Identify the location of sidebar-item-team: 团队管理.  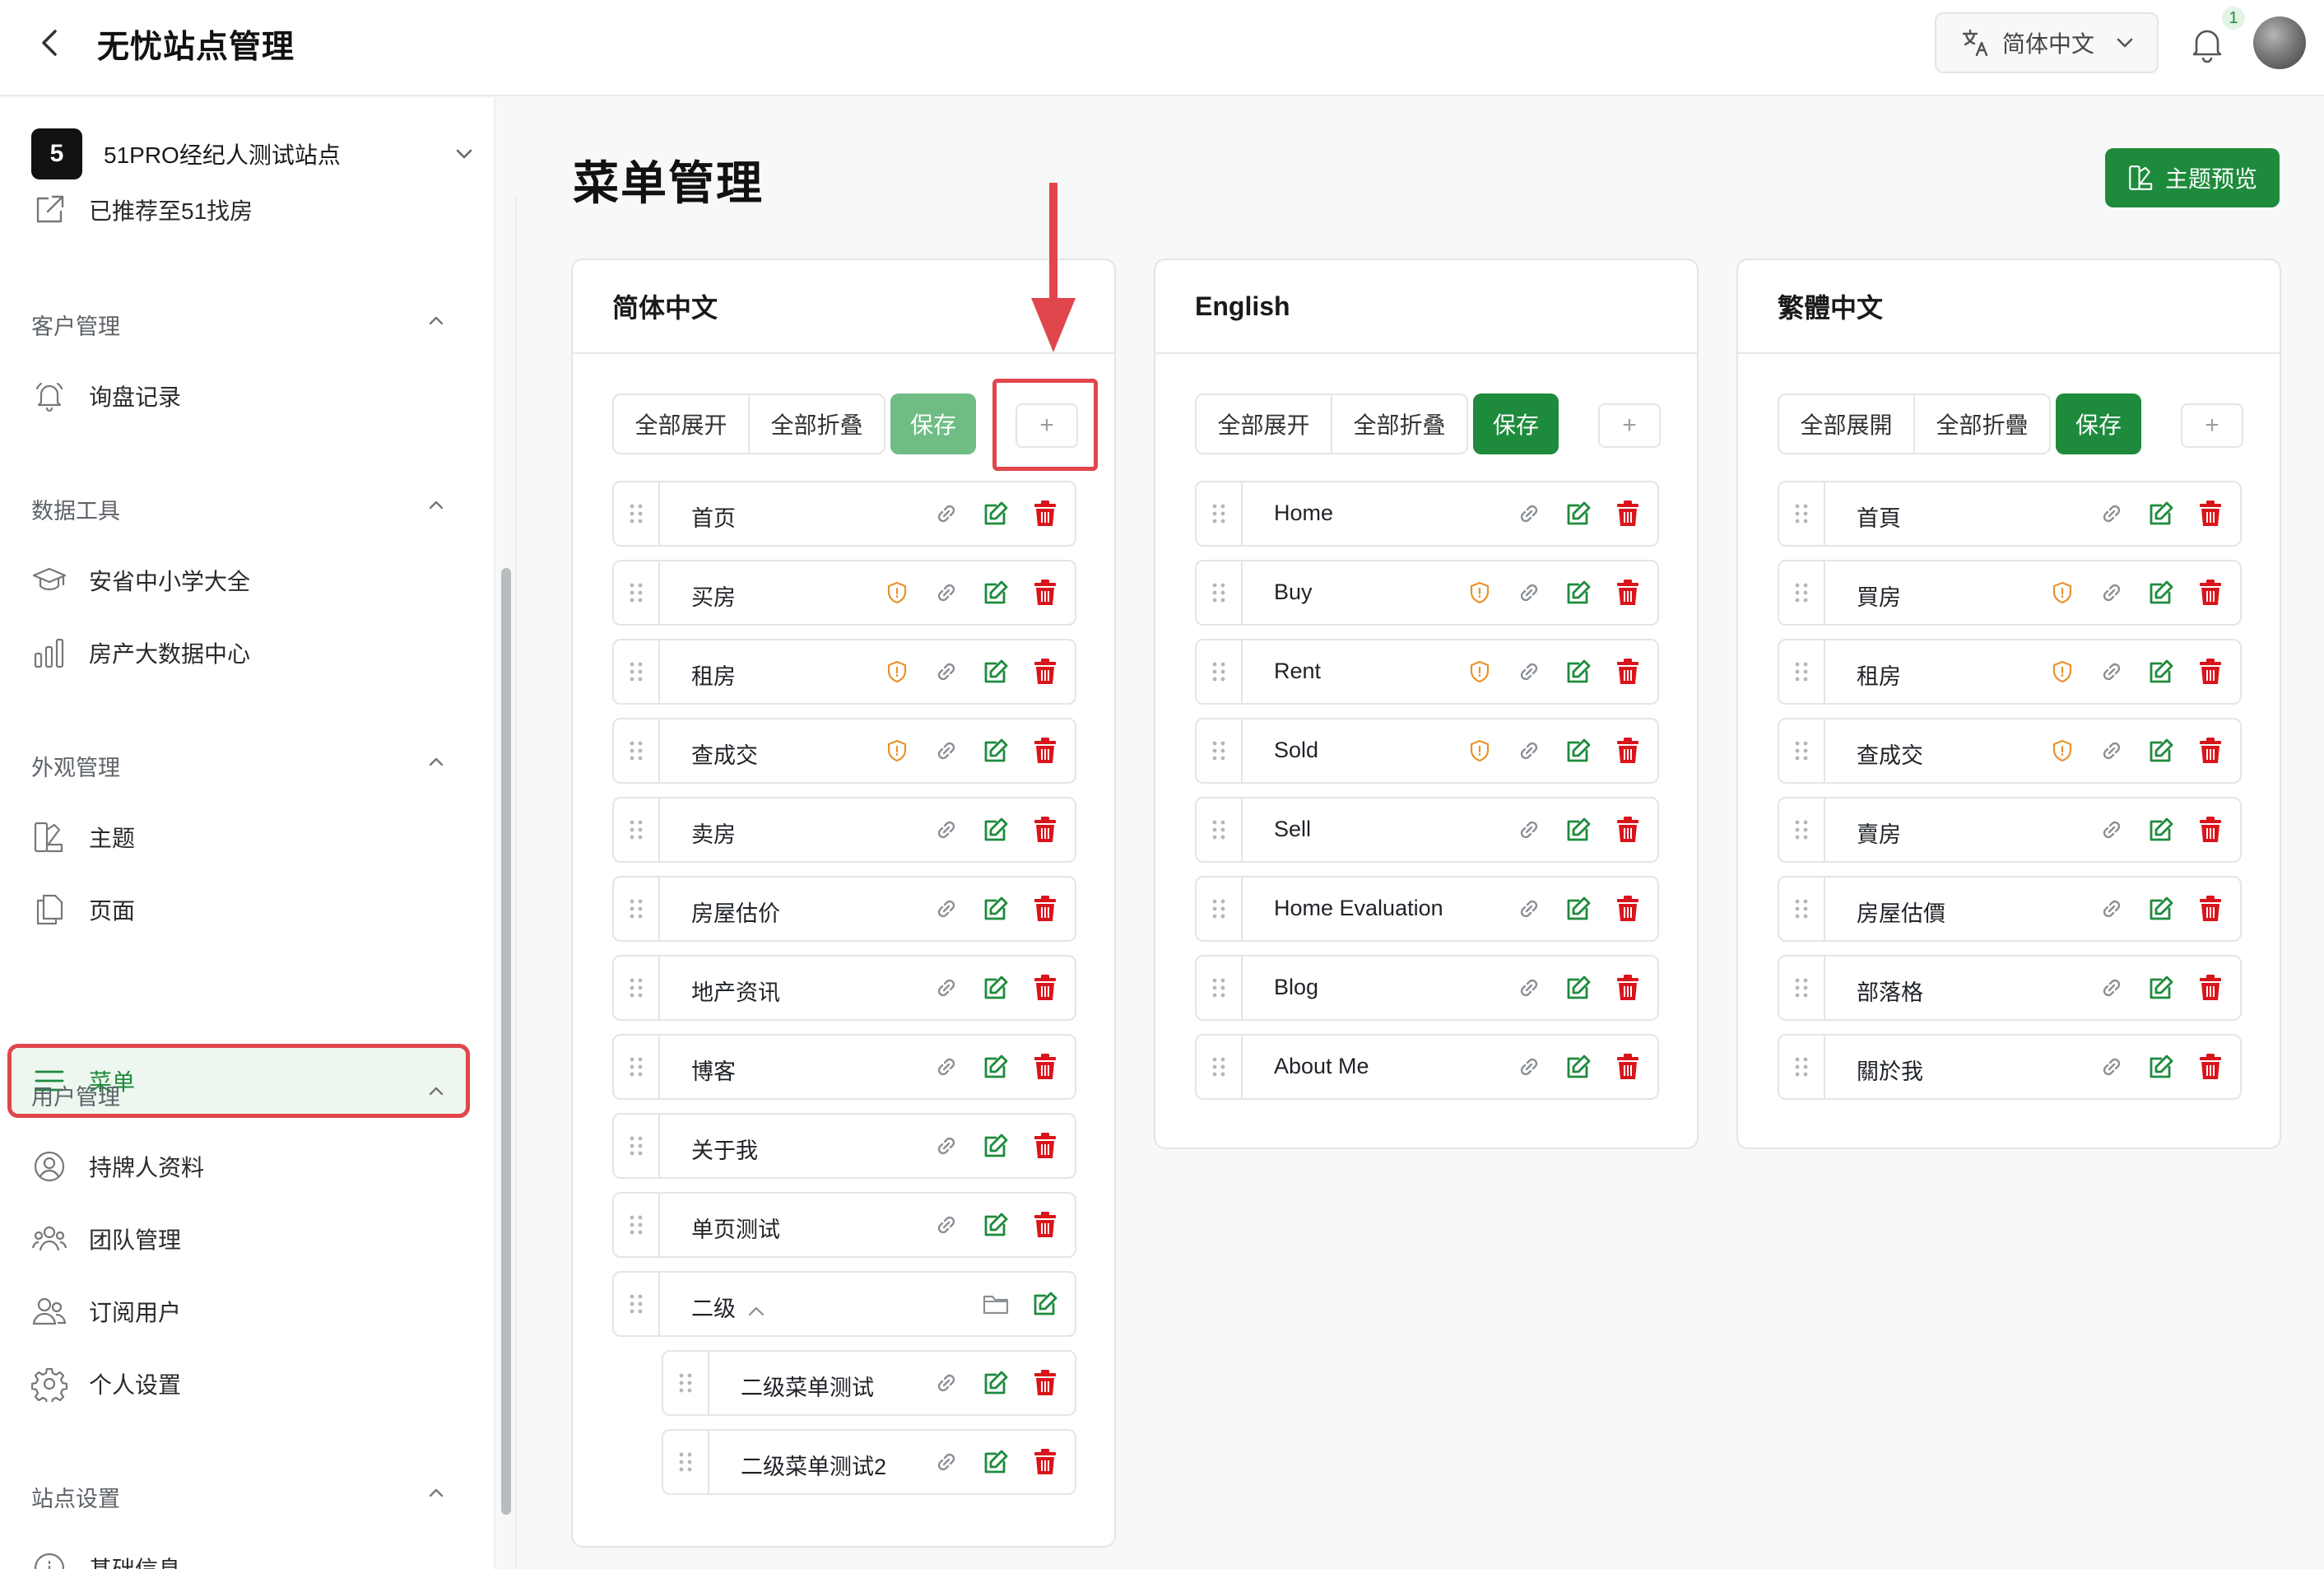
(239, 1239).